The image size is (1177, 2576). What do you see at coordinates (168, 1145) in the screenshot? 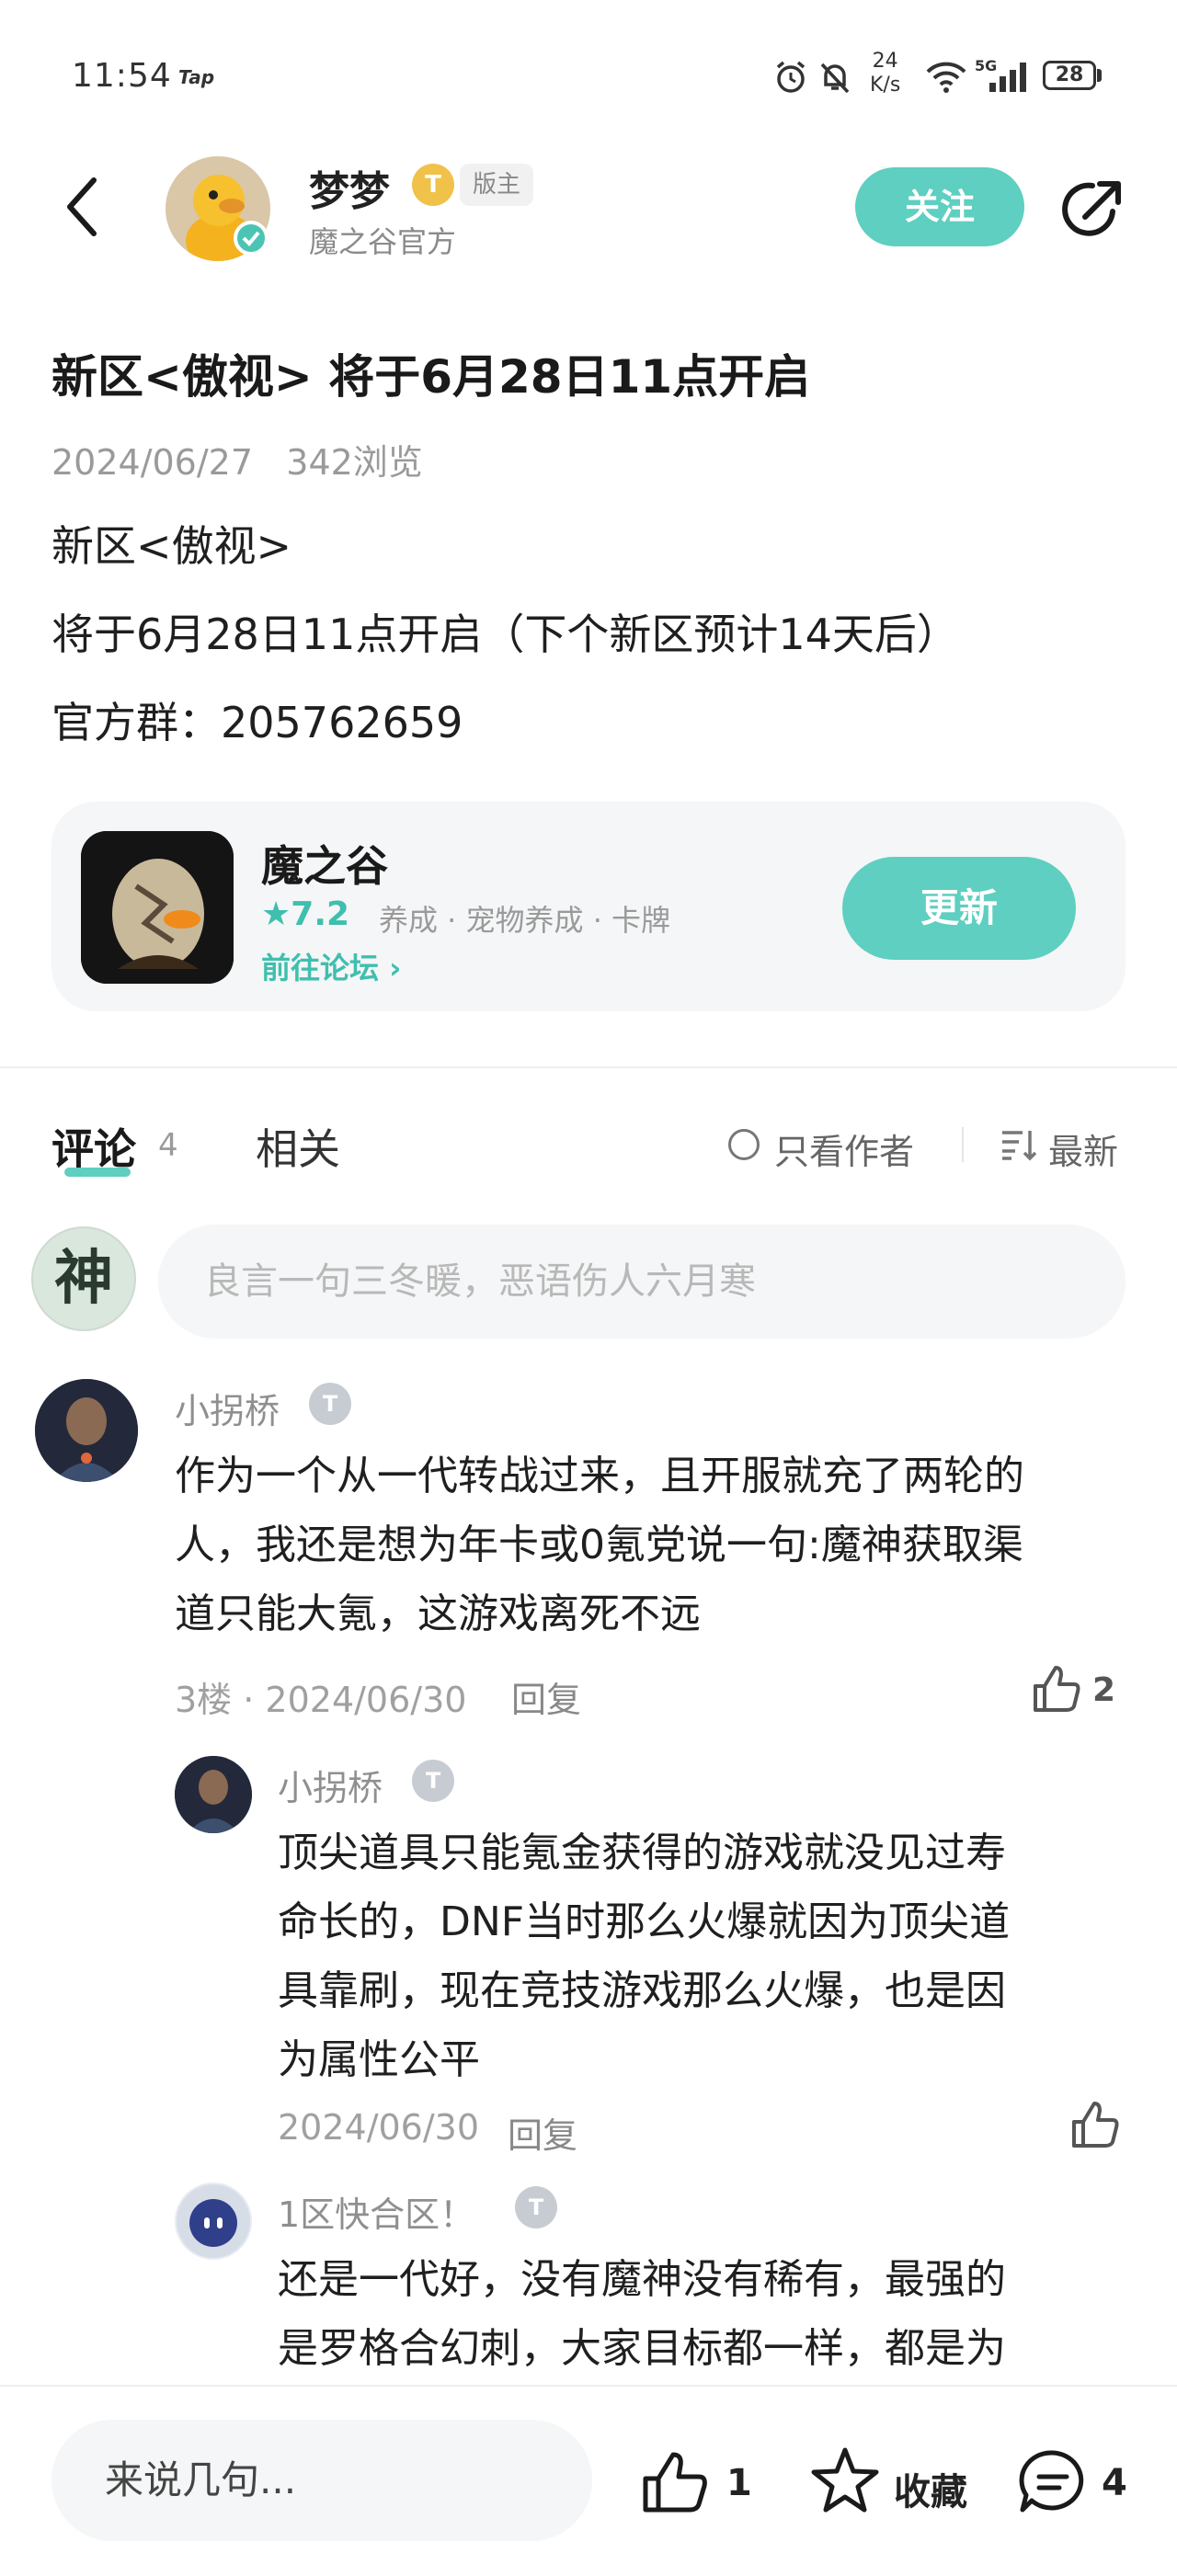
I see `tab-comments-count: 4` at bounding box center [168, 1145].